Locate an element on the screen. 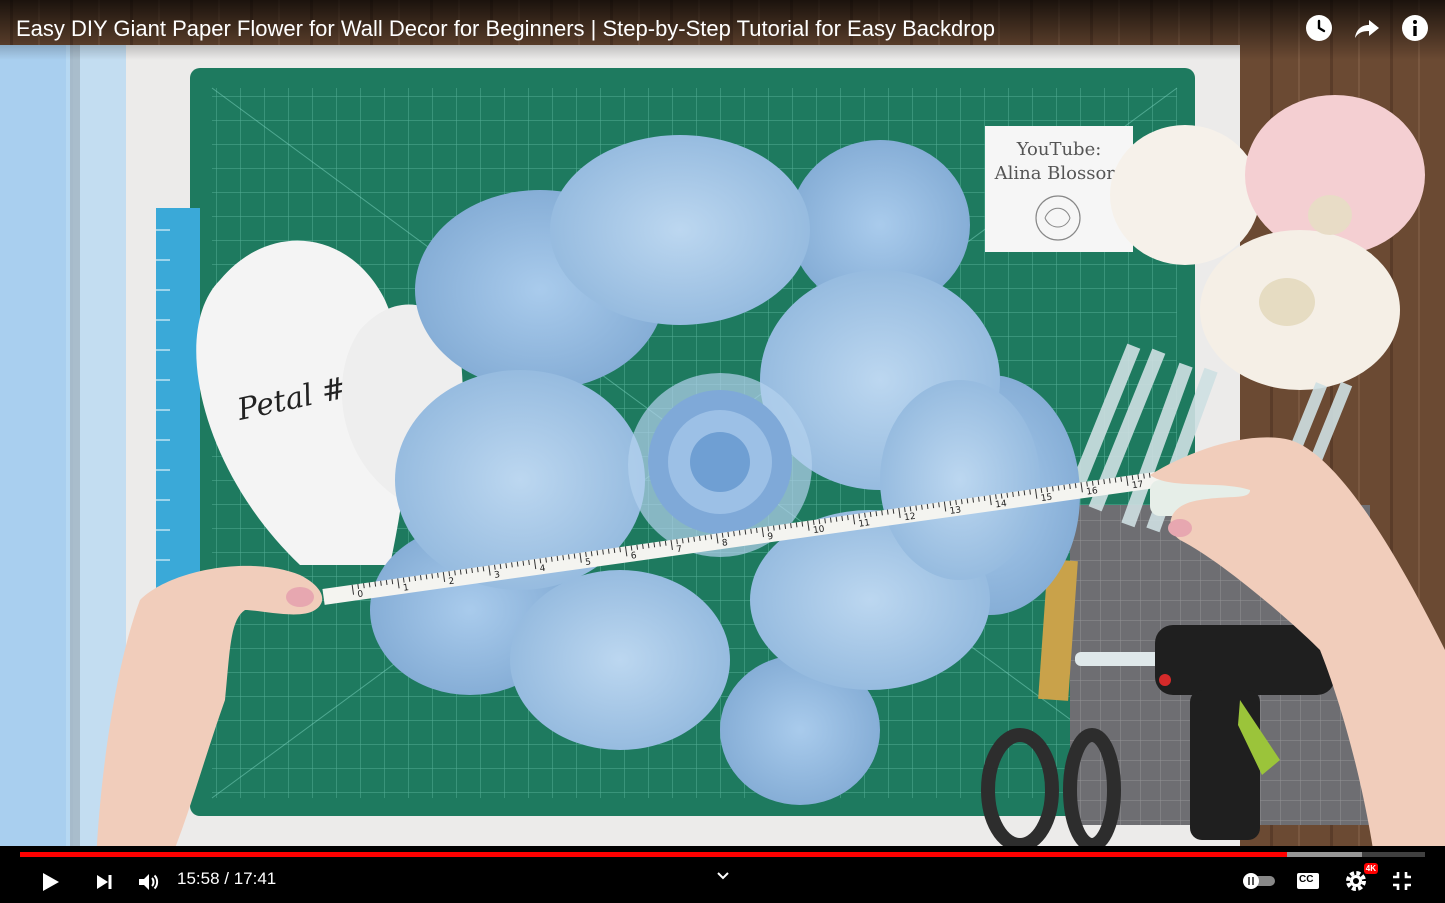 The width and height of the screenshot is (1445, 903). captions-label: CC is located at coordinates (1306, 879).